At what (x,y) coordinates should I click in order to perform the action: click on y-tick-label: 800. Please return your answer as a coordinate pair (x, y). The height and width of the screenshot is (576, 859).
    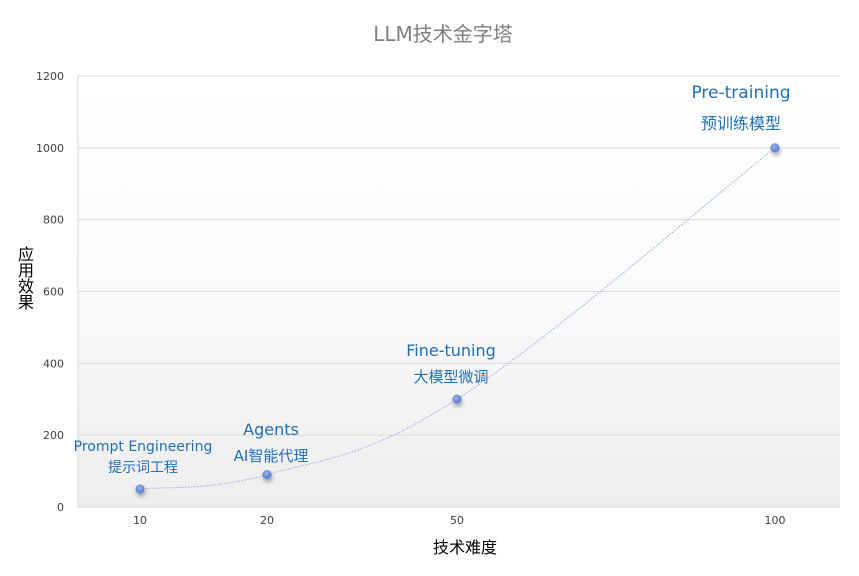
    Looking at the image, I should click on (53, 220).